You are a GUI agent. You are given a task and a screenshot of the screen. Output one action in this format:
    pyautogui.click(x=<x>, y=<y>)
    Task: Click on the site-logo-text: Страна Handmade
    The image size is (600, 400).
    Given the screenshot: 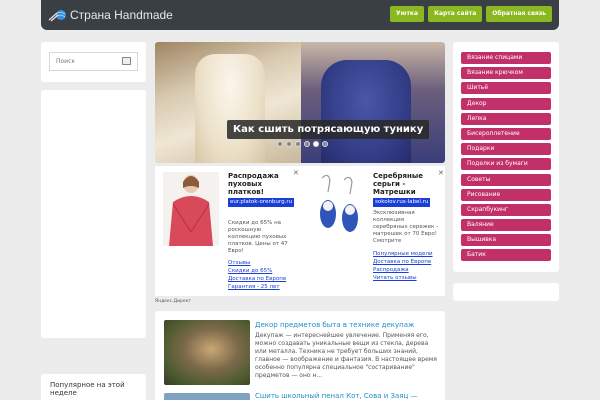 What is the action you would take?
    pyautogui.click(x=121, y=15)
    